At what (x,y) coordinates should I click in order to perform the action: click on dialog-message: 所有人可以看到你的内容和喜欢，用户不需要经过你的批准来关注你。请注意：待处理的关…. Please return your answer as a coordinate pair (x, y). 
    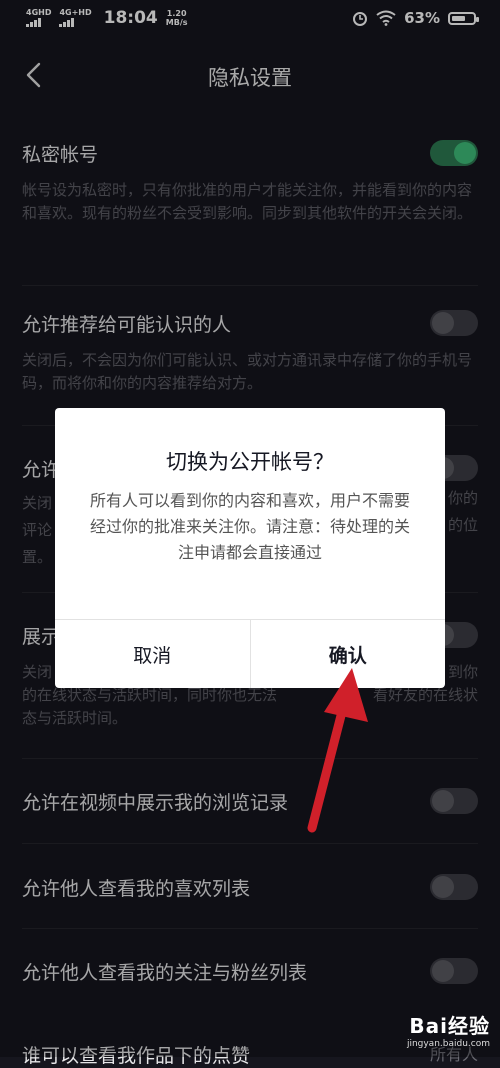
    Looking at the image, I should click on (249, 526).